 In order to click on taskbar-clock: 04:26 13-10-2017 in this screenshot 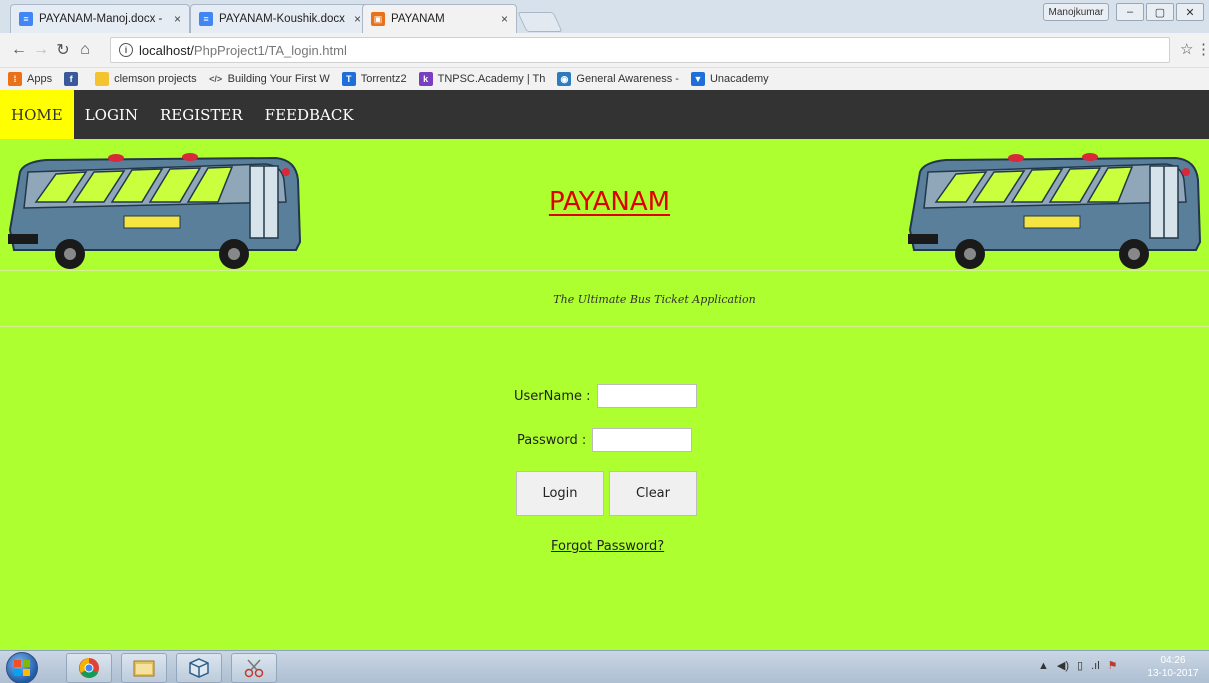, I will do `click(1173, 667)`.